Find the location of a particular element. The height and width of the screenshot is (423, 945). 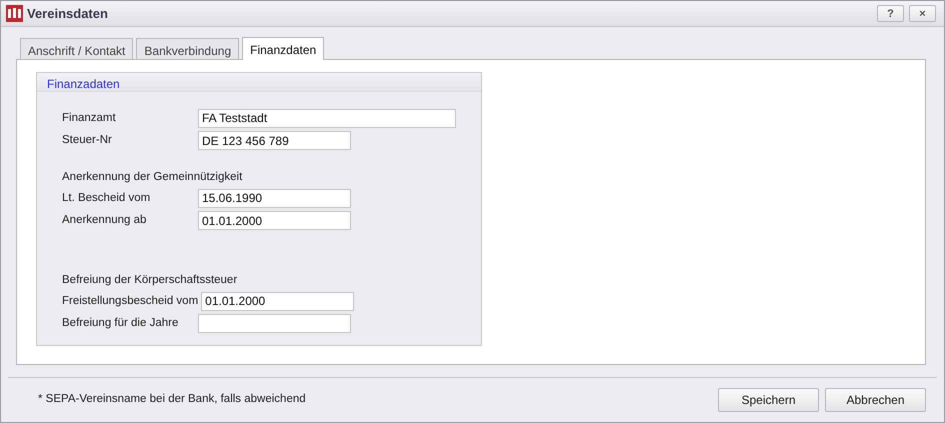

tab: Finanzdaten is located at coordinates (283, 48).